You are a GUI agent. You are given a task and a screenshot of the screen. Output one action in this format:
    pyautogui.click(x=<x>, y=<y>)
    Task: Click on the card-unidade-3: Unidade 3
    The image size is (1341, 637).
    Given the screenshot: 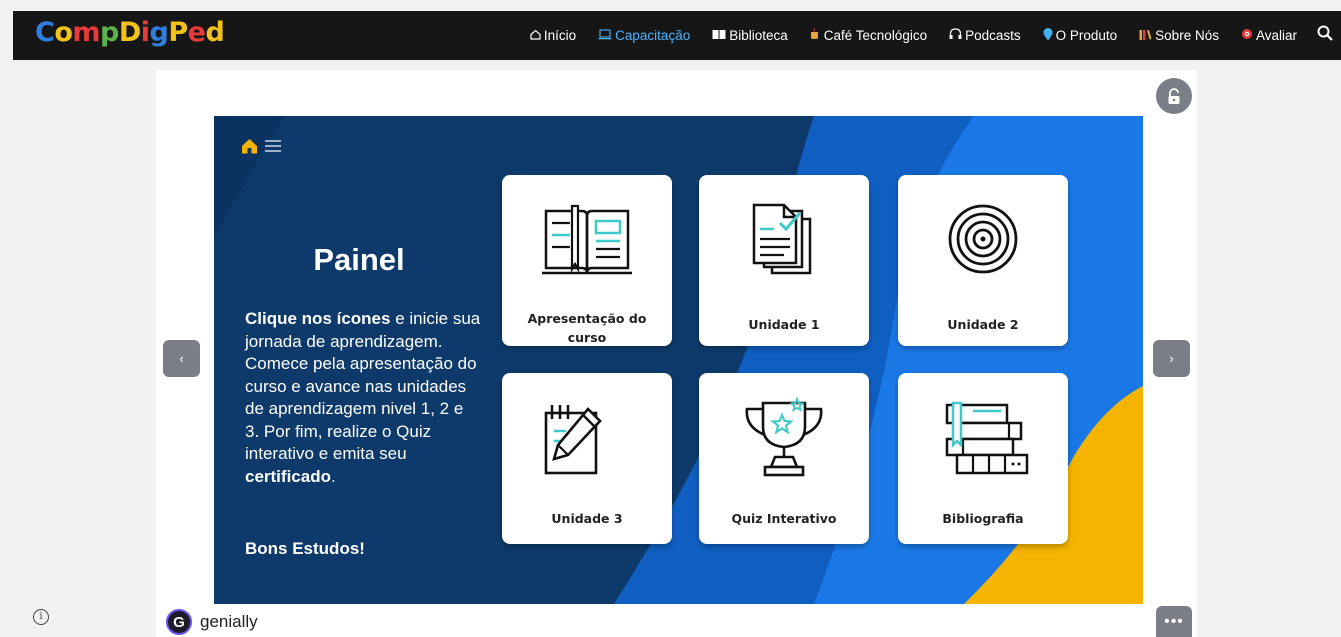 What is the action you would take?
    pyautogui.click(x=587, y=458)
    